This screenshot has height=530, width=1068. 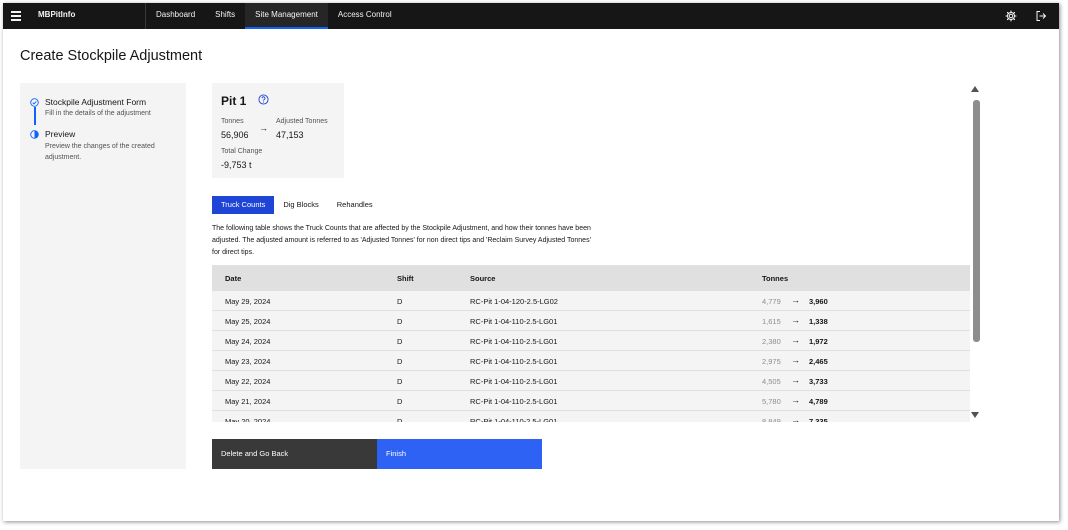 What do you see at coordinates (248, 361) in the screenshot?
I see `cell-date: May 23, 2024` at bounding box center [248, 361].